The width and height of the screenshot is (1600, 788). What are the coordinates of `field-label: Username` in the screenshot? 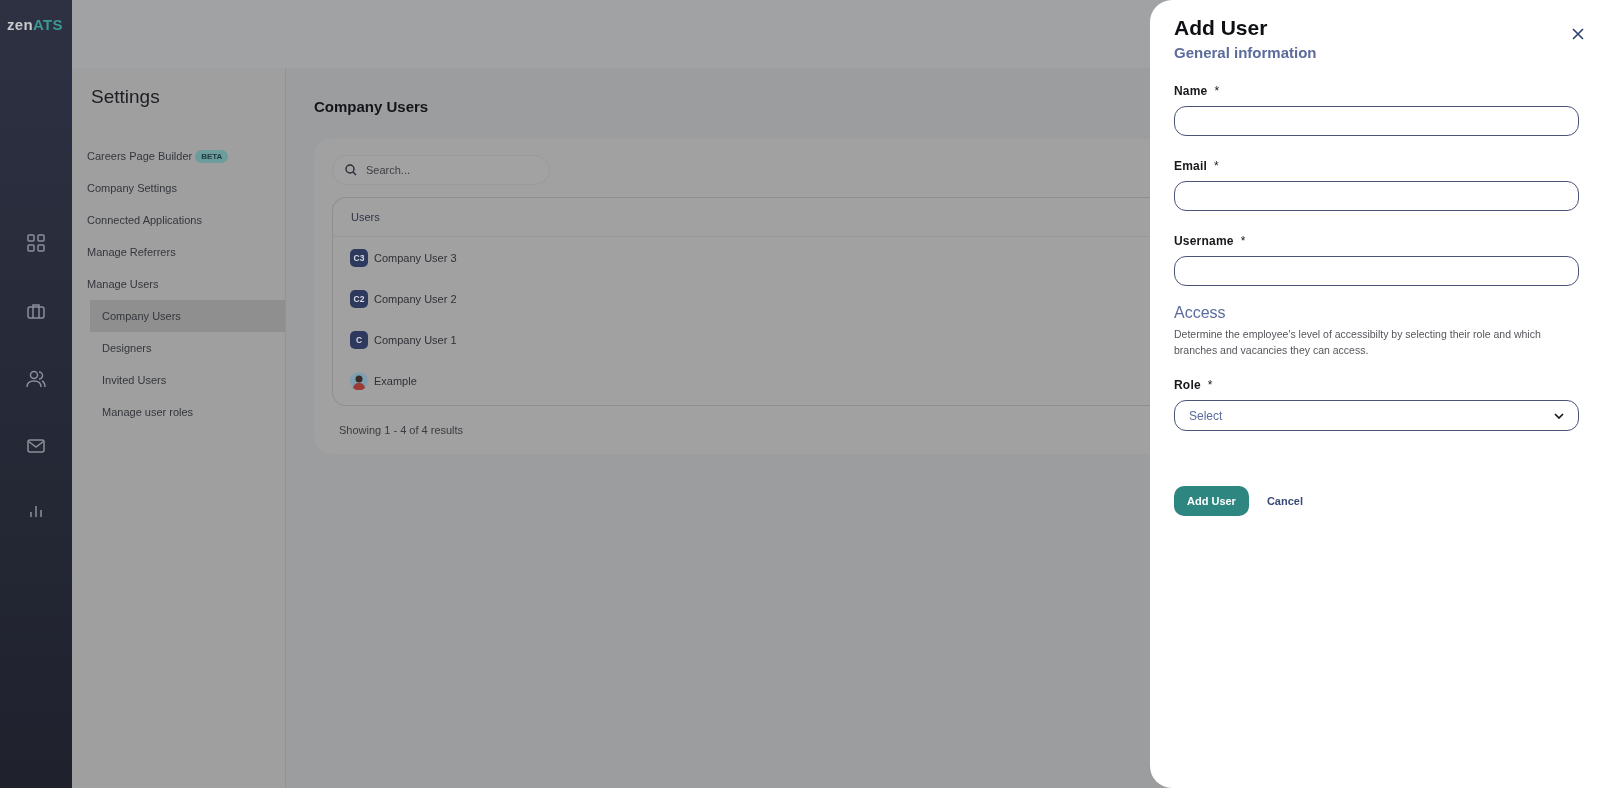 It's located at (1204, 241).